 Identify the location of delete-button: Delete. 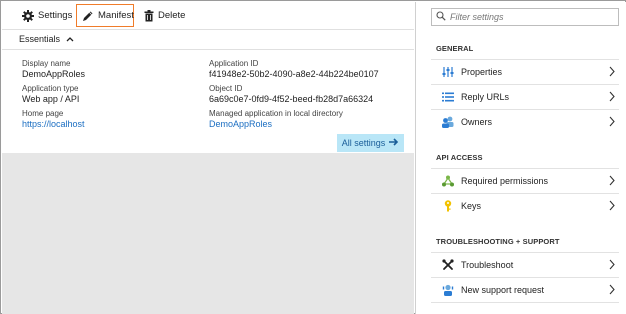
(164, 15).